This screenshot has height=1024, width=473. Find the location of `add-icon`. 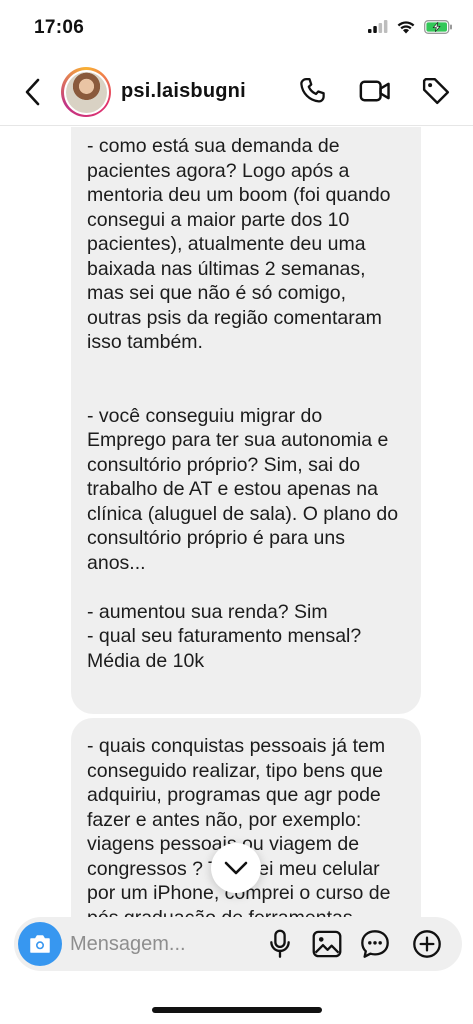

add-icon is located at coordinates (427, 944).